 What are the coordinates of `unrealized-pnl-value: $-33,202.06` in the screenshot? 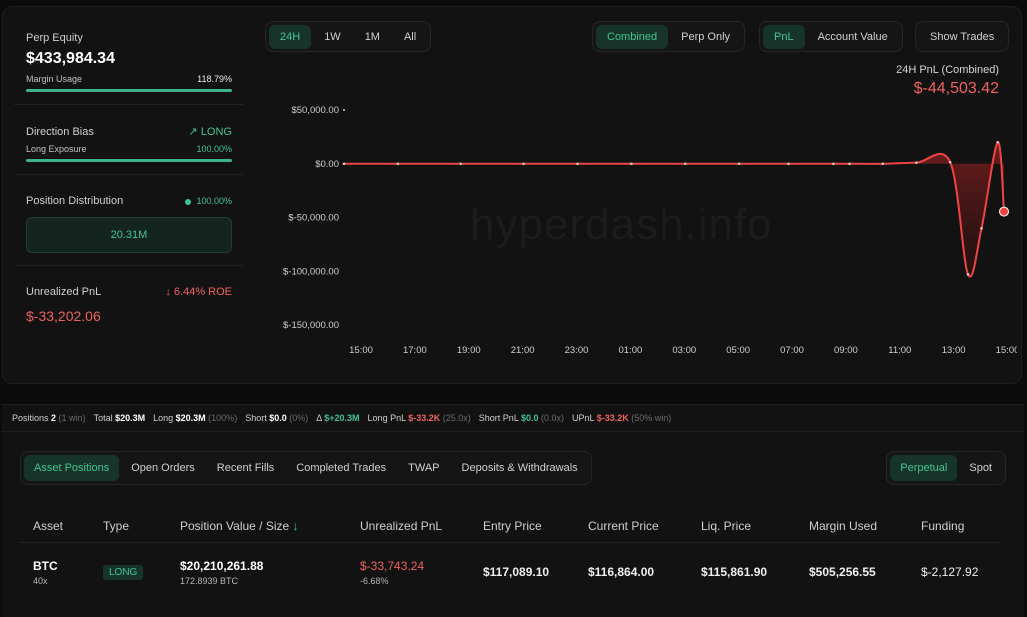 It's located at (63, 316).